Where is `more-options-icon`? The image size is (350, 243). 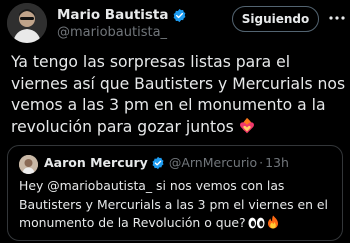
more-options-icon is located at coordinates (337, 18).